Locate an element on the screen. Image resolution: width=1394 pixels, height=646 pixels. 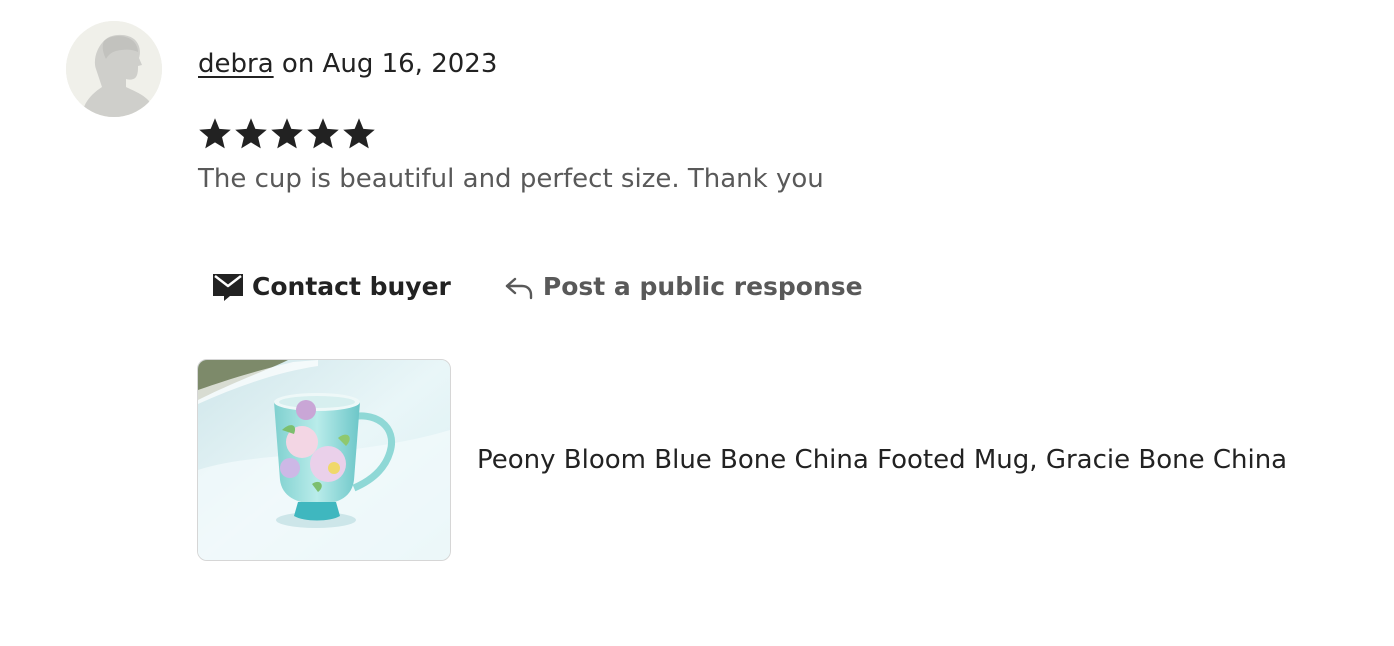
contact-buyer-label: Contact buyer is located at coordinates (351, 286).